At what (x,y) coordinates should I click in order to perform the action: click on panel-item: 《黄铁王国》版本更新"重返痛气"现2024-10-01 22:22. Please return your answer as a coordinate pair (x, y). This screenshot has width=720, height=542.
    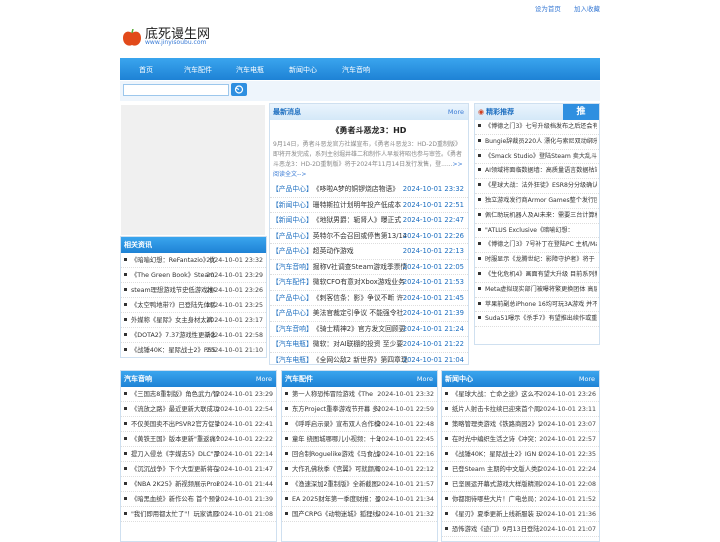
    Looking at the image, I should click on (198, 439).